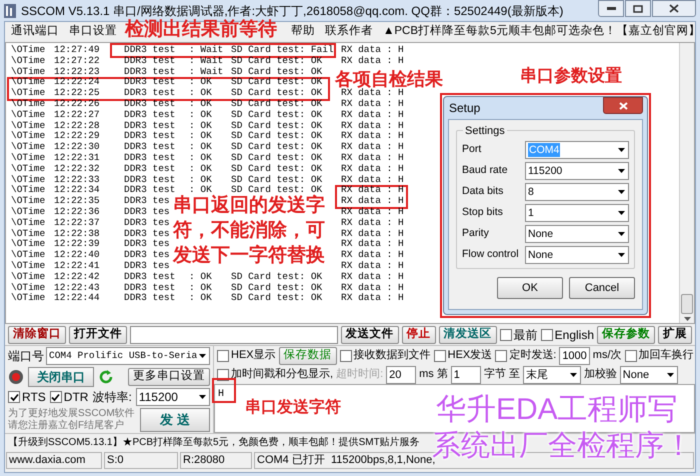 This screenshot has width=700, height=476. What do you see at coordinates (214, 443) in the screenshot?
I see `ticker-text: 【升级到SSCOM5.13.1】★PCB打样降至每款5元，免颜色费，顺丰包邮！提供SMT贴片服务` at bounding box center [214, 443].